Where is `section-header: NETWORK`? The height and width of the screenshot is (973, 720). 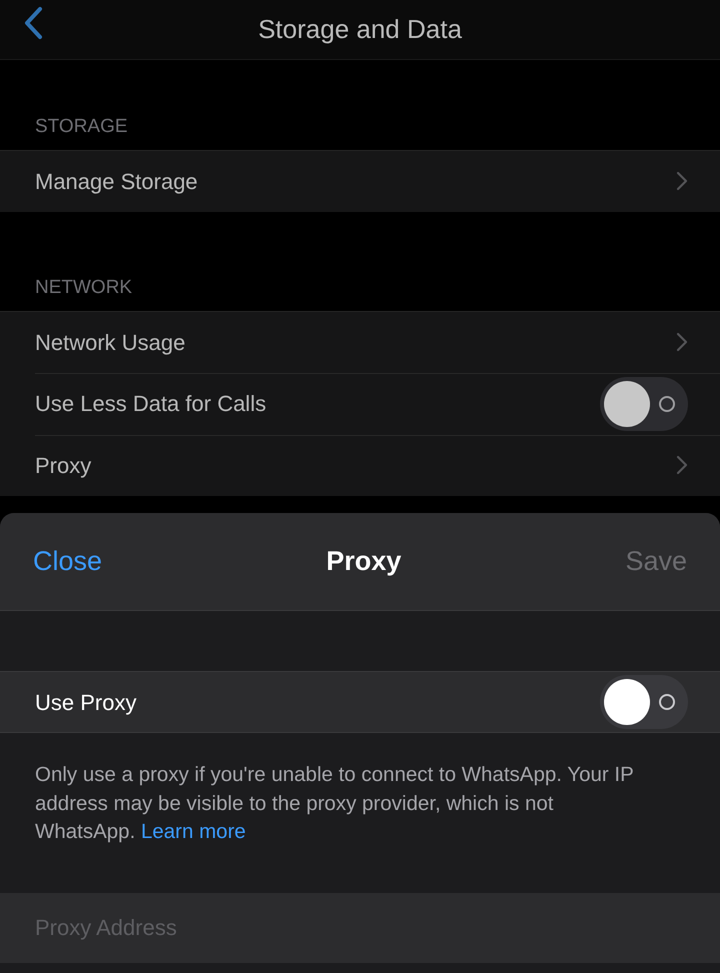 section-header: NETWORK is located at coordinates (84, 288).